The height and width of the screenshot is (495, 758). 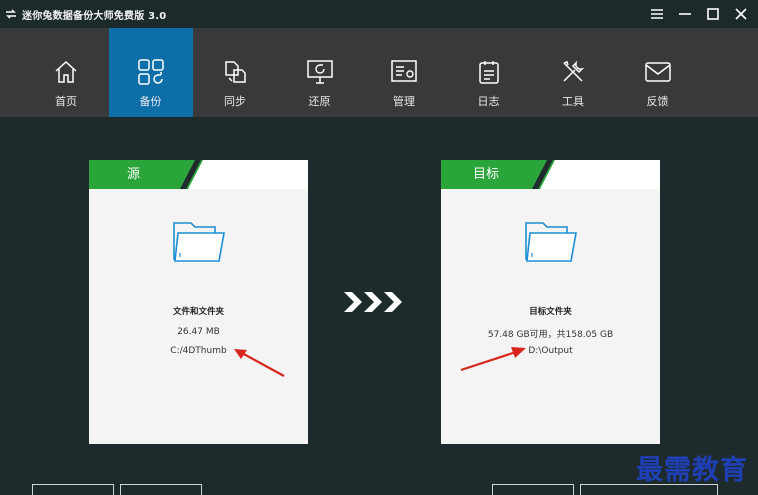 What do you see at coordinates (235, 101) in the screenshot?
I see `tab-sync-label: 同步` at bounding box center [235, 101].